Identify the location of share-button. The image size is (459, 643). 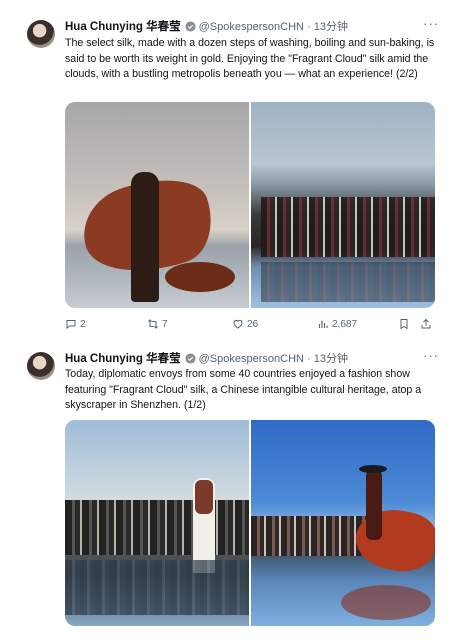
(426, 324).